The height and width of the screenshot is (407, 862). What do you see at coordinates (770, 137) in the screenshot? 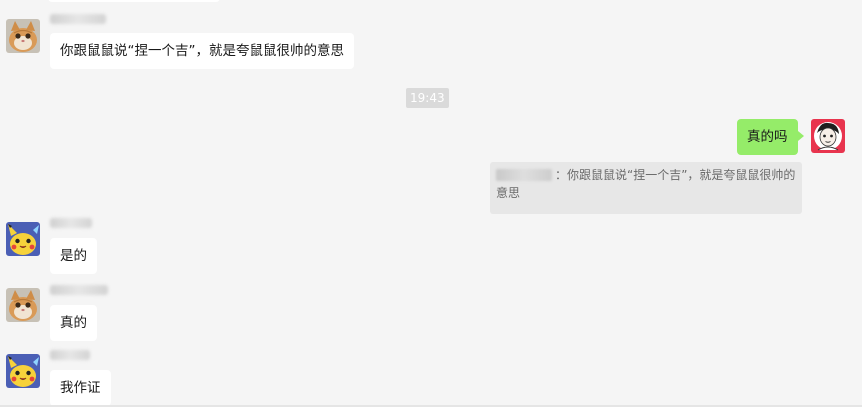
I see `message-bubble-outgoing: 真的吗` at bounding box center [770, 137].